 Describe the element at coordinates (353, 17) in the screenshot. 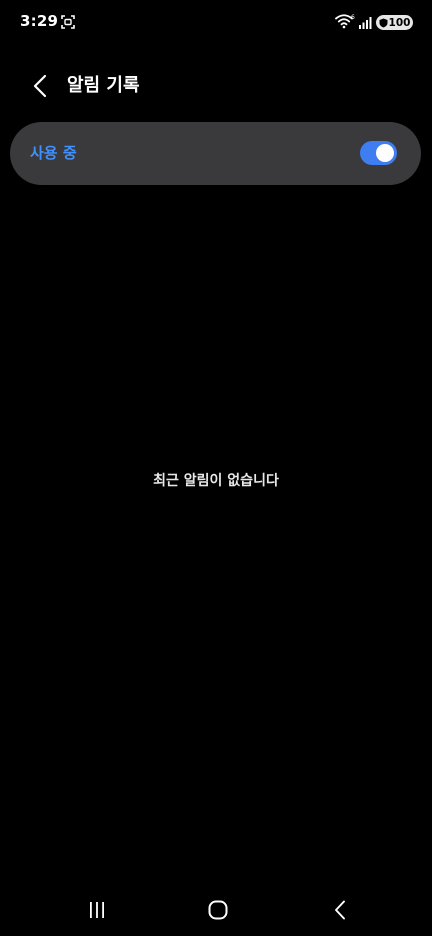

I see `wifi-badge: 6` at that location.